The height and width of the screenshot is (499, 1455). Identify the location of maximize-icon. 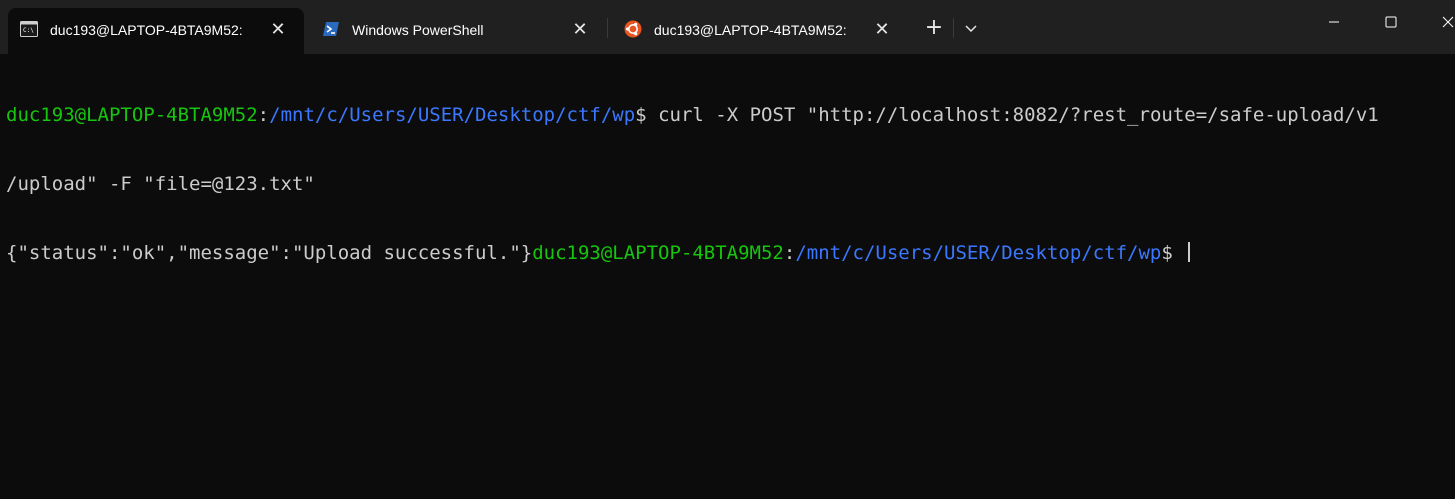
(1391, 22).